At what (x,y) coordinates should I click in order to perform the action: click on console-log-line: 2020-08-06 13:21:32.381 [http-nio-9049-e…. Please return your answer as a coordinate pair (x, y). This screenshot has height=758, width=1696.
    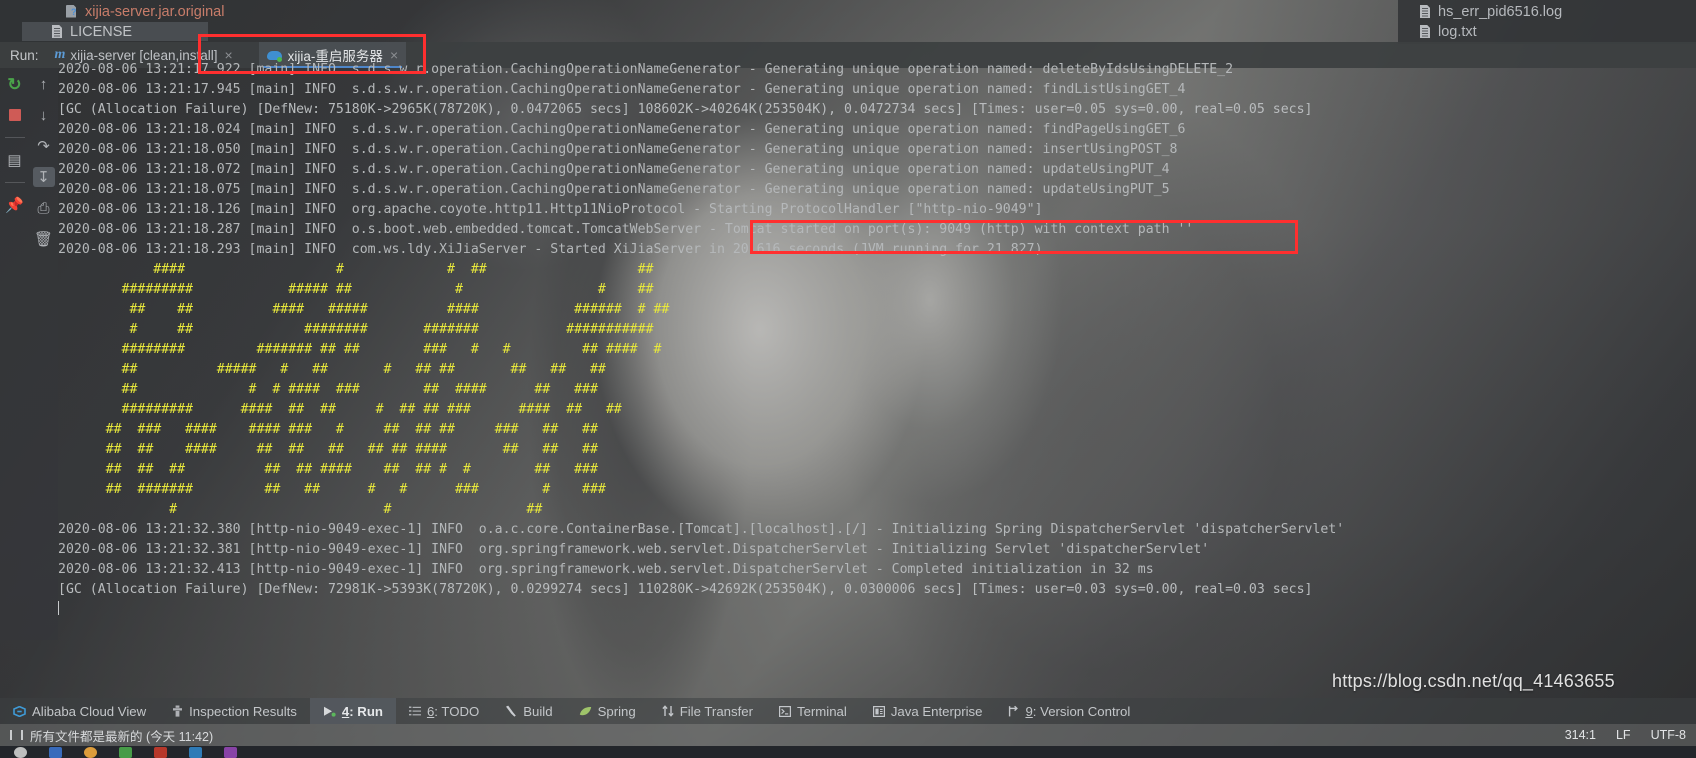
    Looking at the image, I should click on (634, 549).